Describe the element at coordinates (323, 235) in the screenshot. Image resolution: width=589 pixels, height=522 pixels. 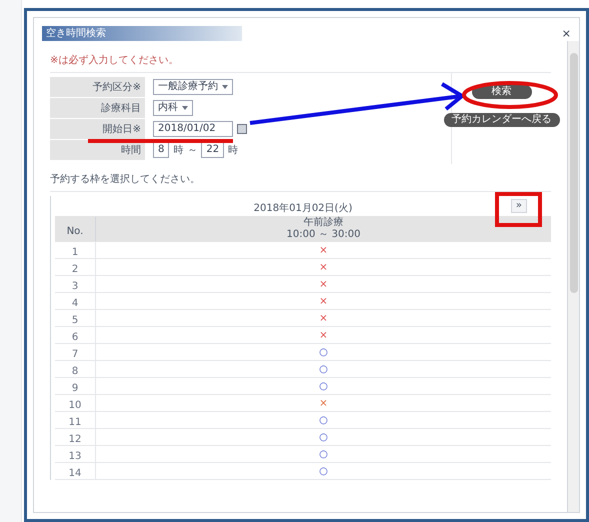
I see `slot-time: 10:00 ～ 30:00` at that location.